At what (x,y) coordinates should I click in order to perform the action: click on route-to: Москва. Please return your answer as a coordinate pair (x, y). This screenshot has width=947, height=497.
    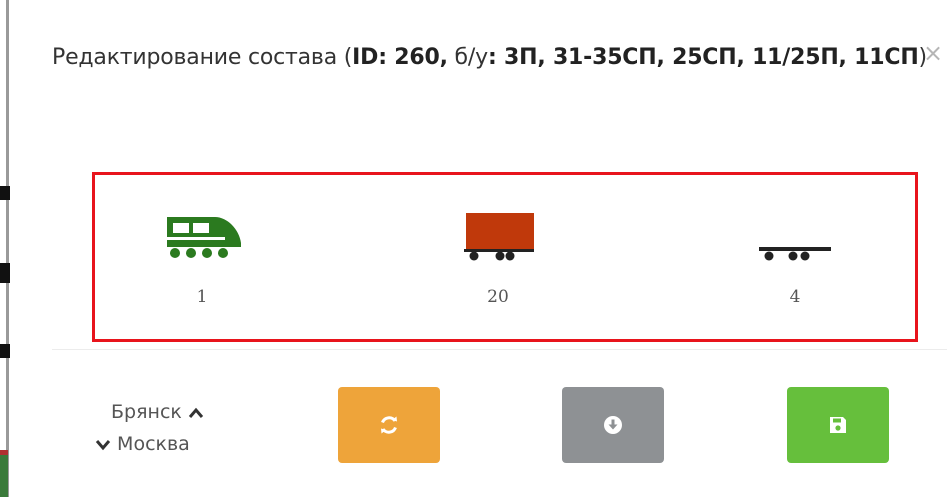
    Looking at the image, I should click on (165, 444).